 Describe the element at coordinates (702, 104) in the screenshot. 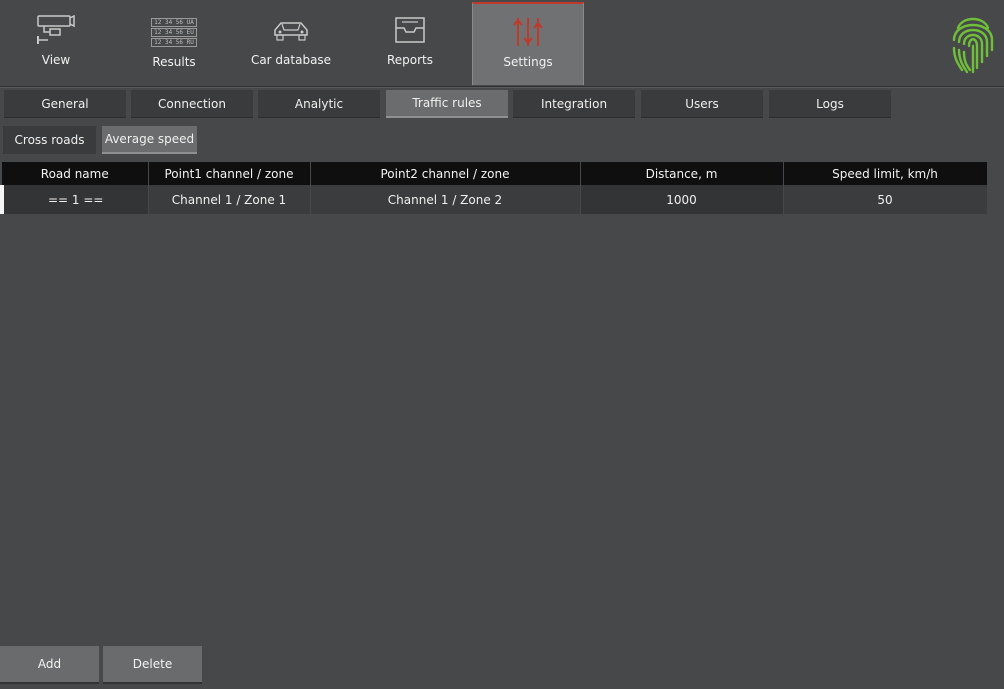

I see `tab-users: Users` at that location.